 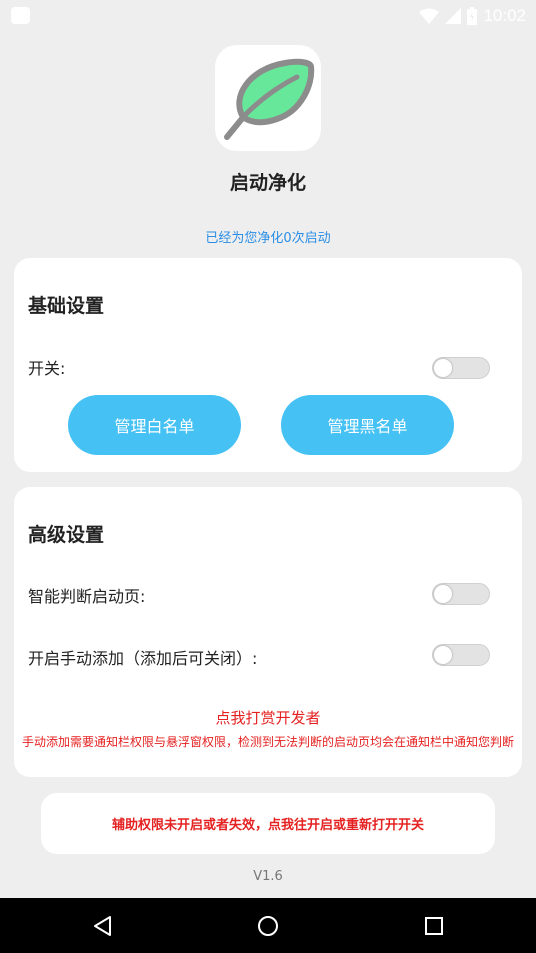 I want to click on recents-button, so click(x=434, y=926).